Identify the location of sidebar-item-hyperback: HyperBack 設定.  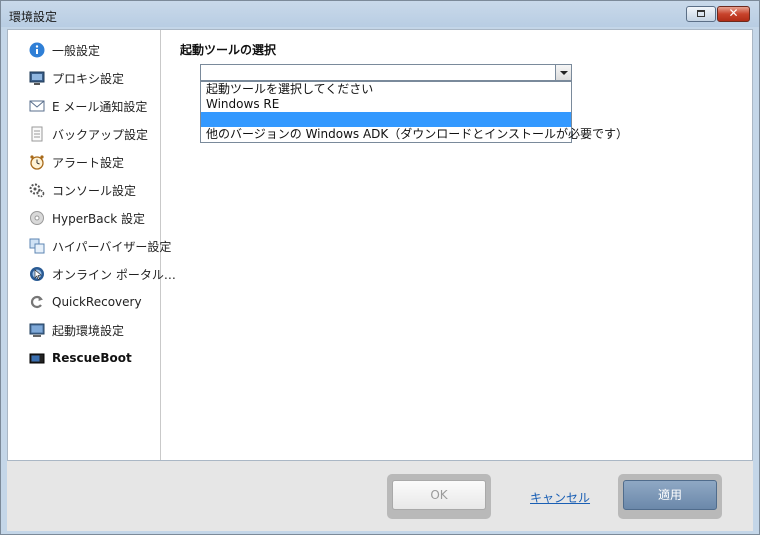
(83, 218).